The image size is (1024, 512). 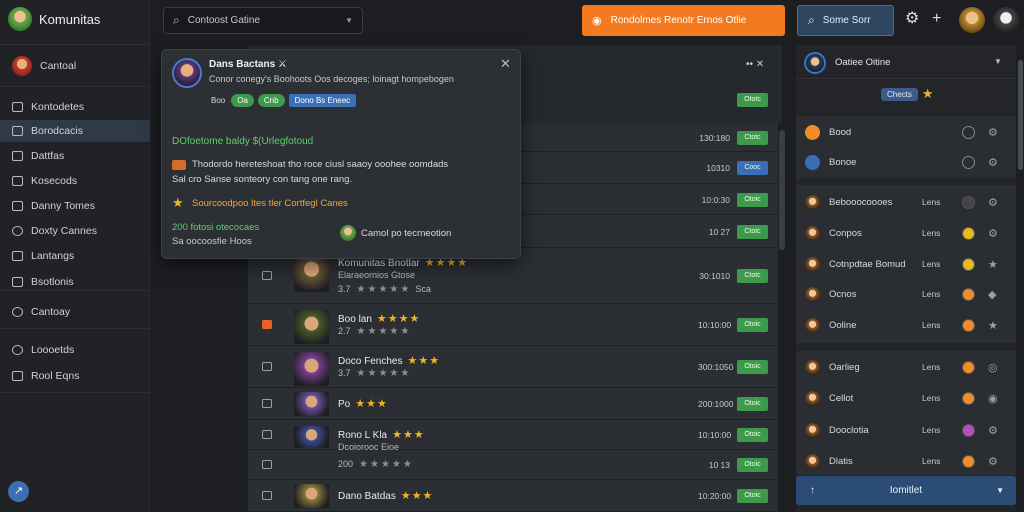 I want to click on sidebar-item: Kontodetes, so click(x=75, y=107).